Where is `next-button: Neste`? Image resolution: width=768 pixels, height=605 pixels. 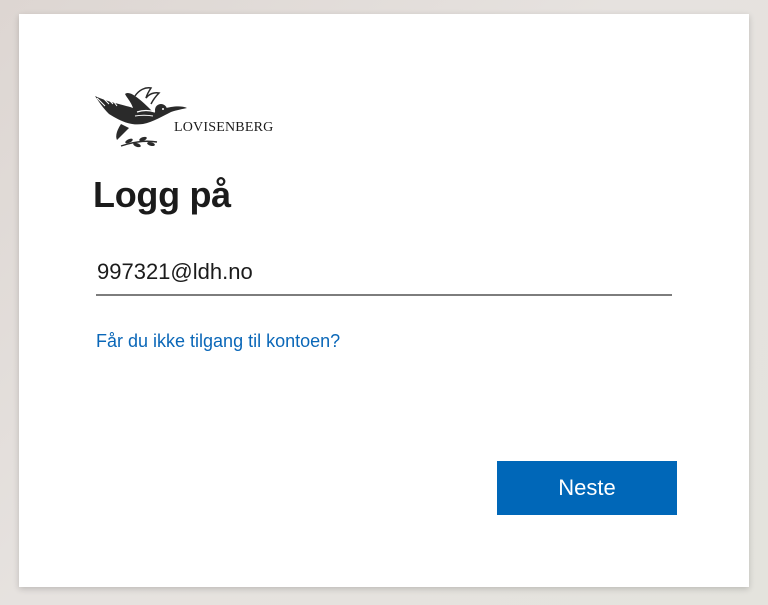
next-button: Neste is located at coordinates (587, 488).